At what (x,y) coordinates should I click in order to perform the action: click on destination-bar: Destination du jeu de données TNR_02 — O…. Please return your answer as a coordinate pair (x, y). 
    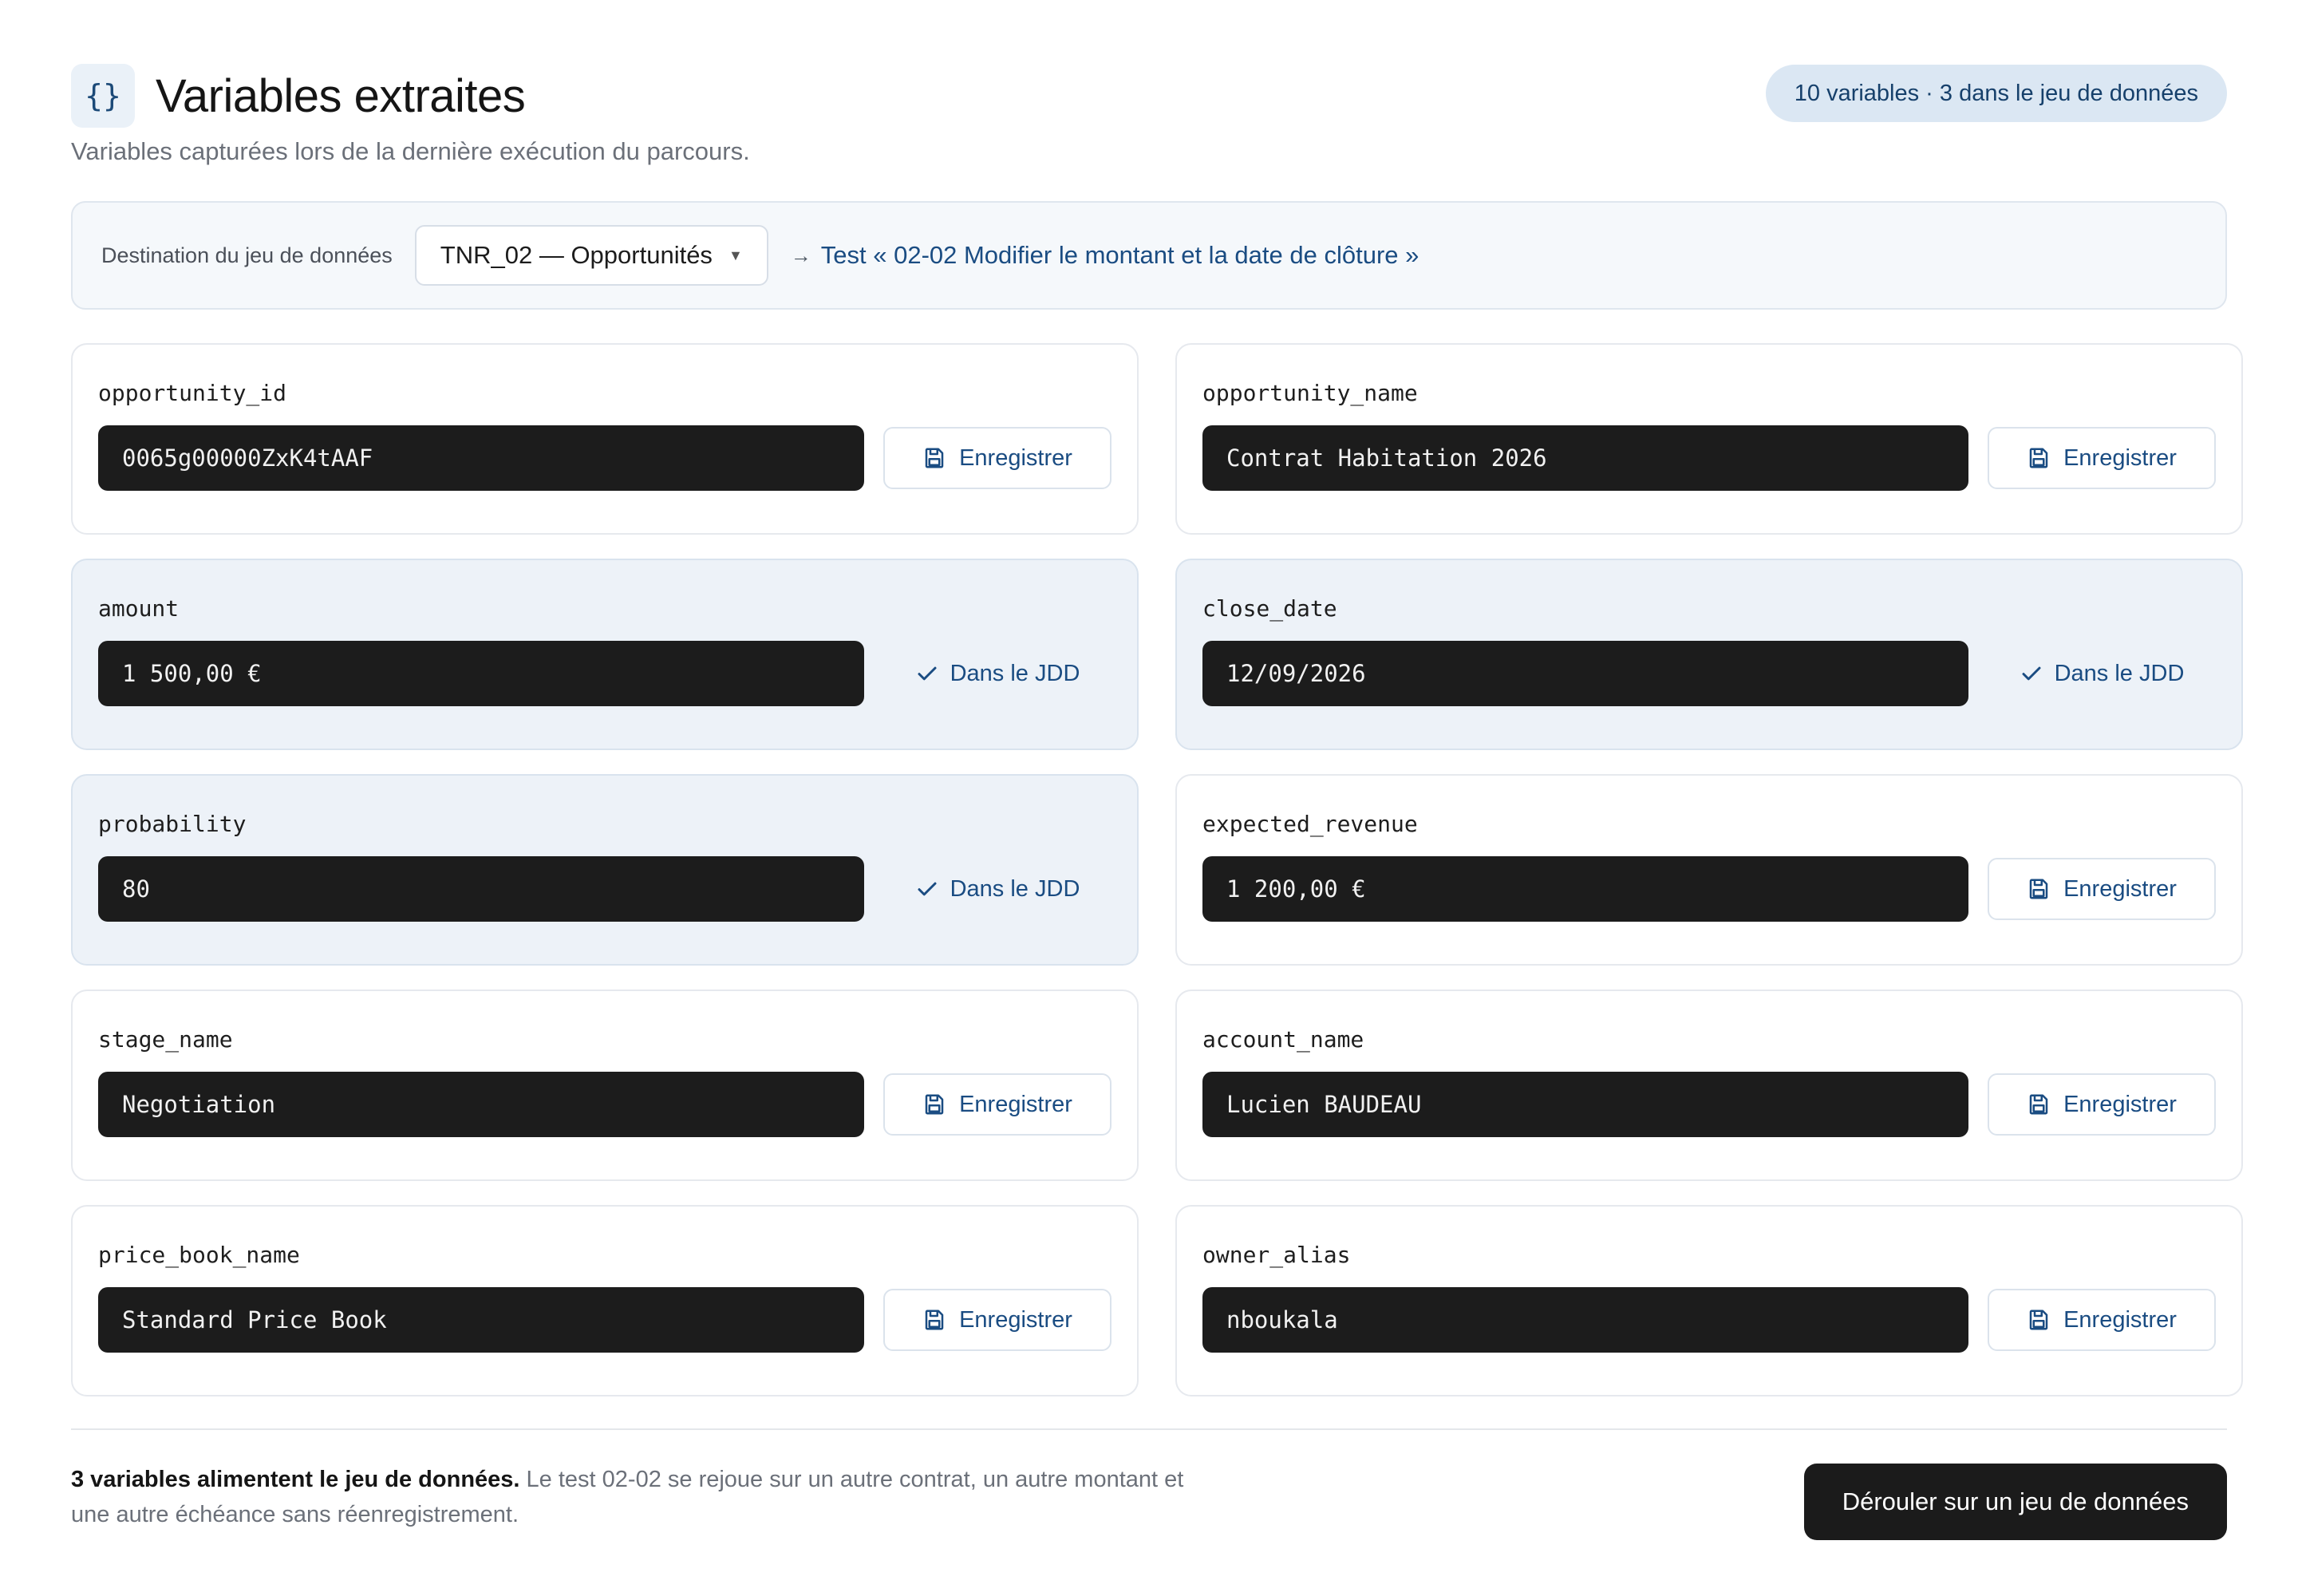
    Looking at the image, I should click on (1149, 256).